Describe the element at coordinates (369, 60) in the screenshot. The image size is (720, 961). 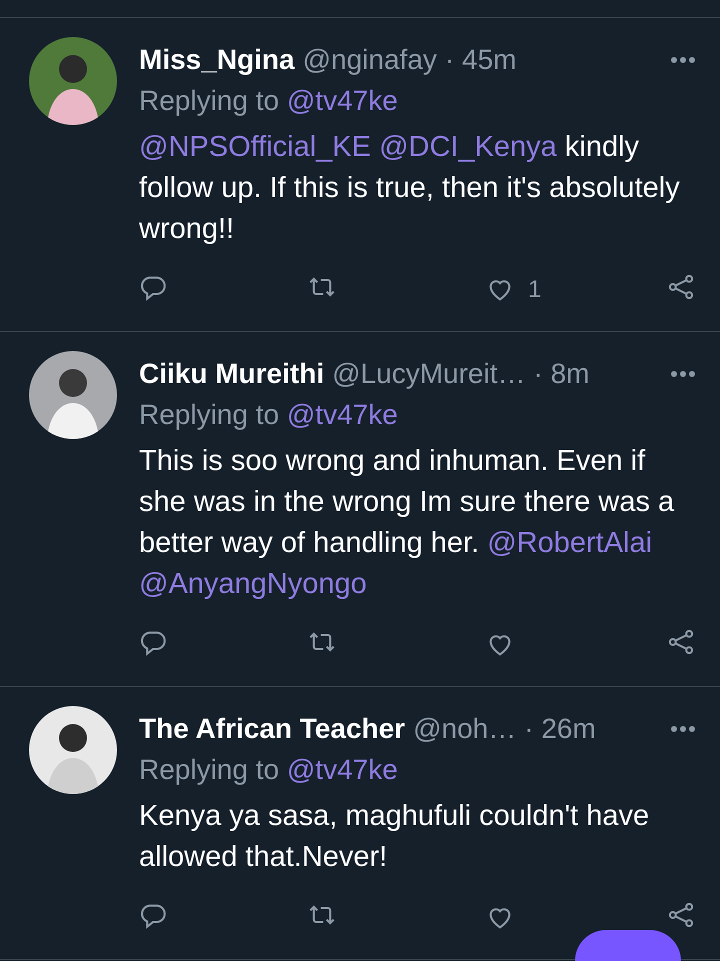
I see `user-handle: @nginafay` at that location.